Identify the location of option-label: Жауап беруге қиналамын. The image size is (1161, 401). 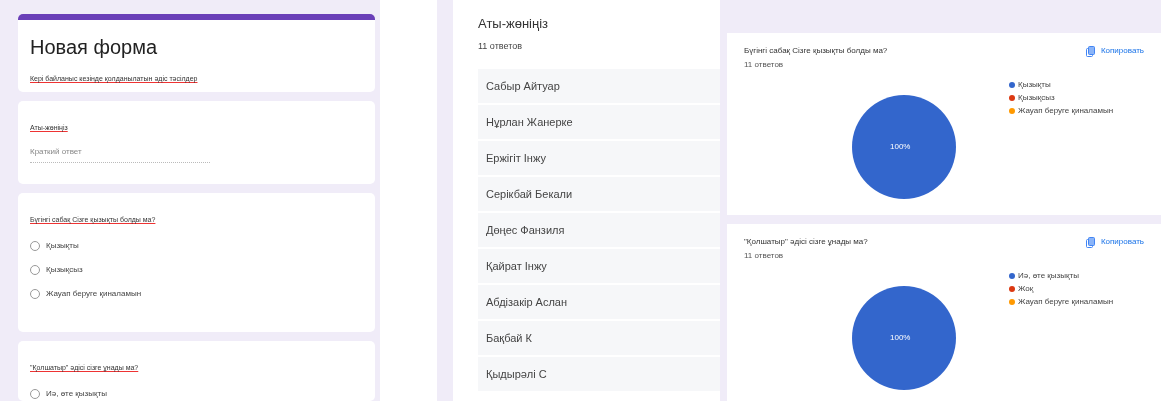
(94, 293).